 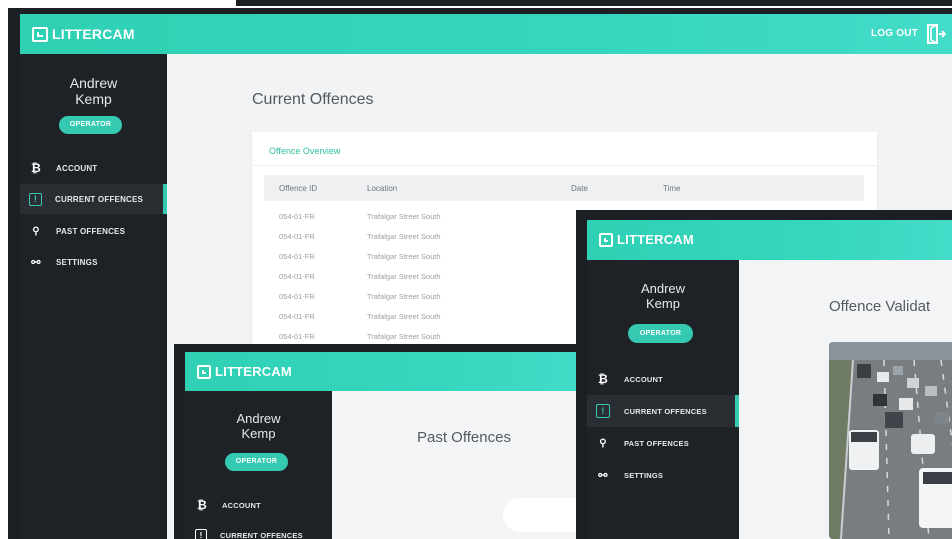 I want to click on offence-camera-image, so click(x=890, y=440).